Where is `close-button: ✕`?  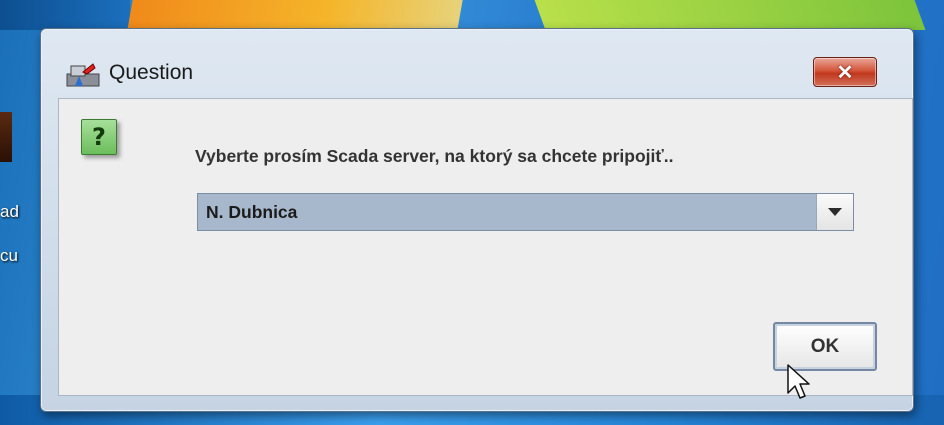
close-button: ✕ is located at coordinates (845, 72).